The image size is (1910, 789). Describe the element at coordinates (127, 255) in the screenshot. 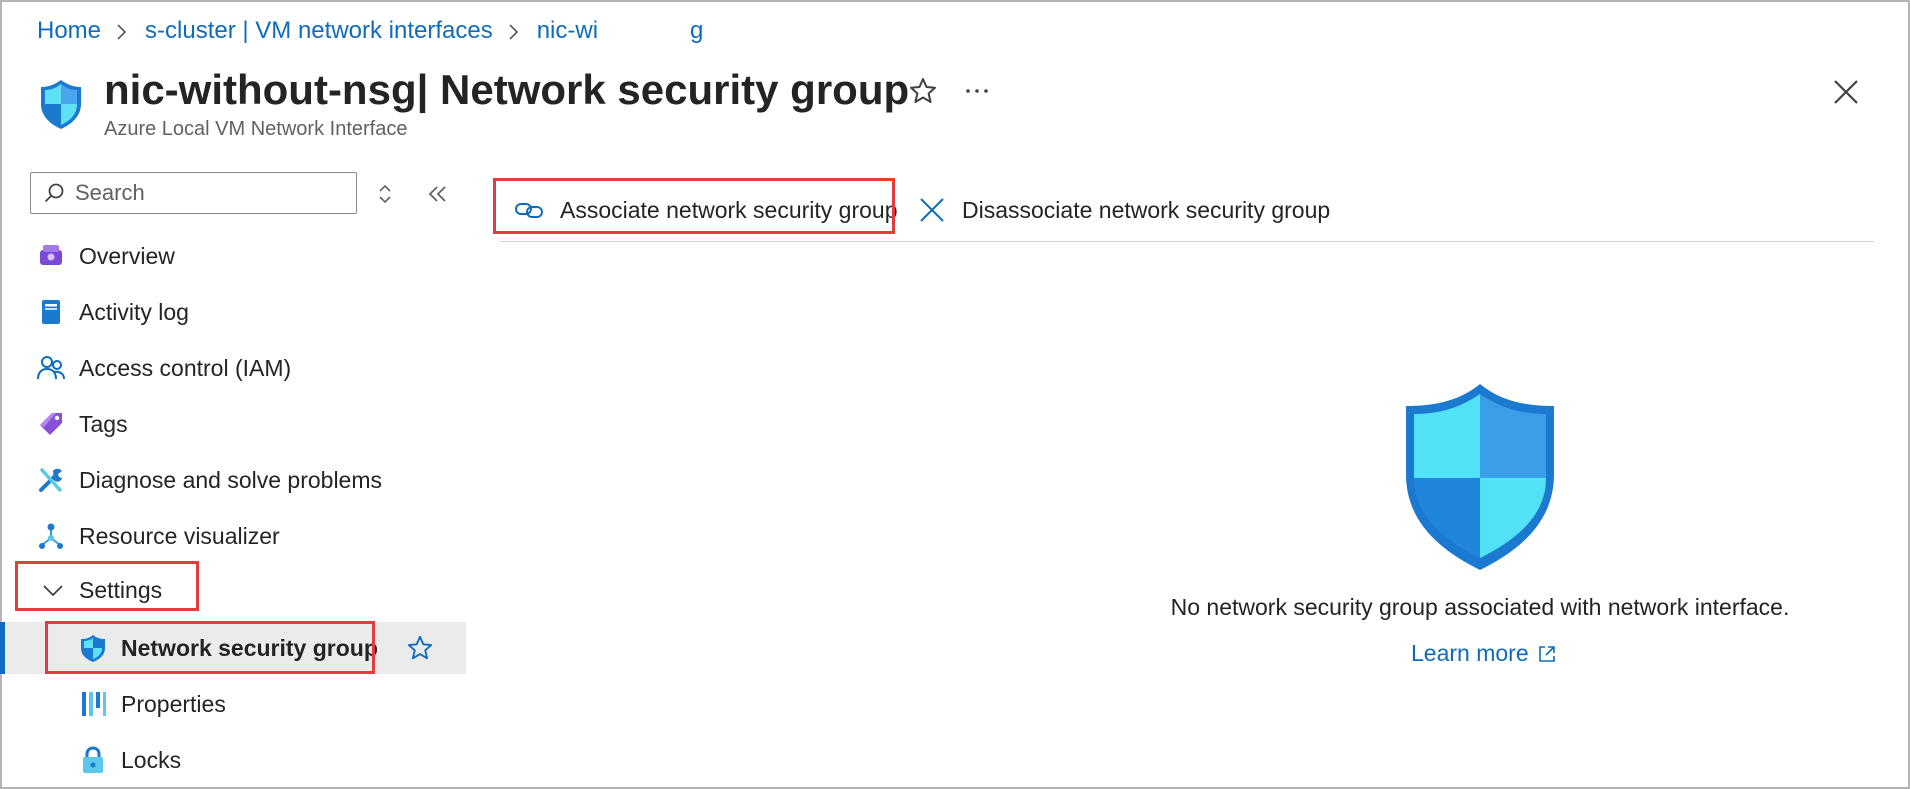

I see `sidebar-item-label: Overview` at that location.